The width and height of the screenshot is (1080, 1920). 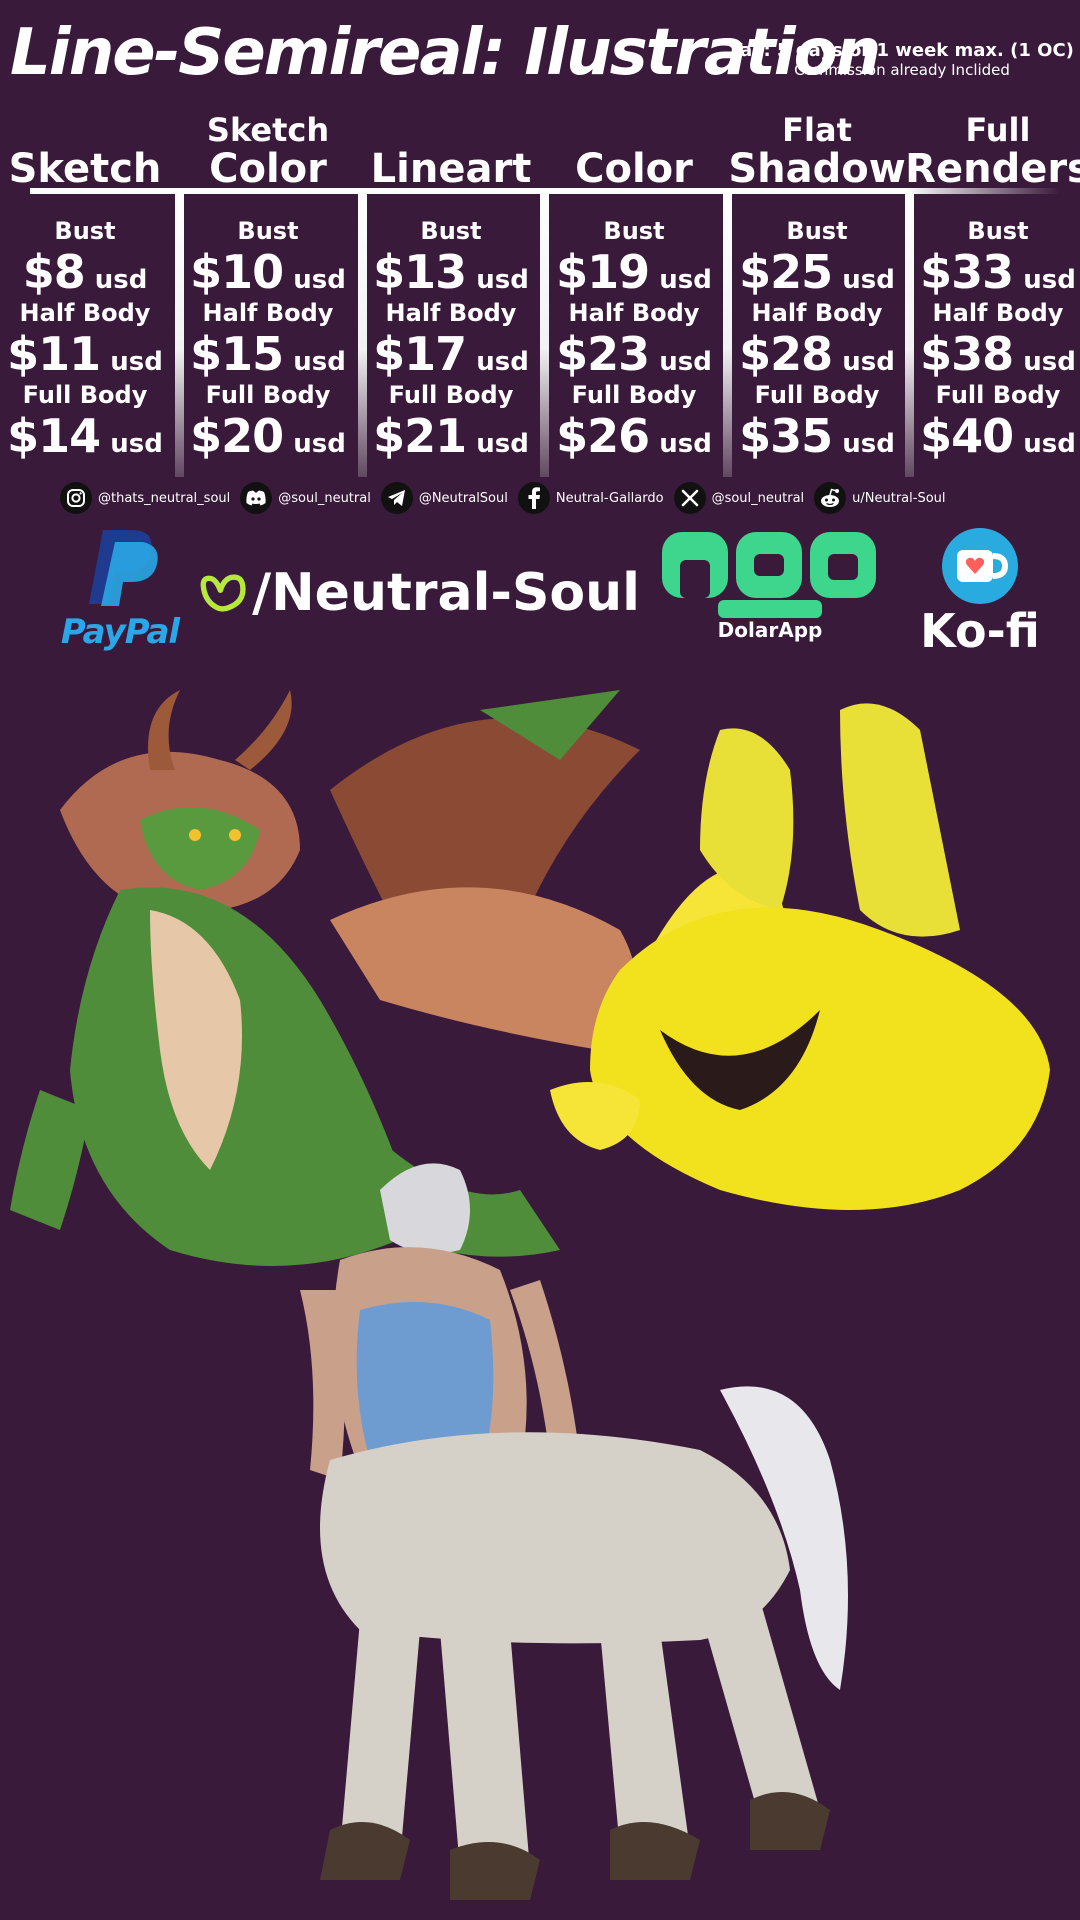 What do you see at coordinates (256, 498) in the screenshot?
I see `discord-icon` at bounding box center [256, 498].